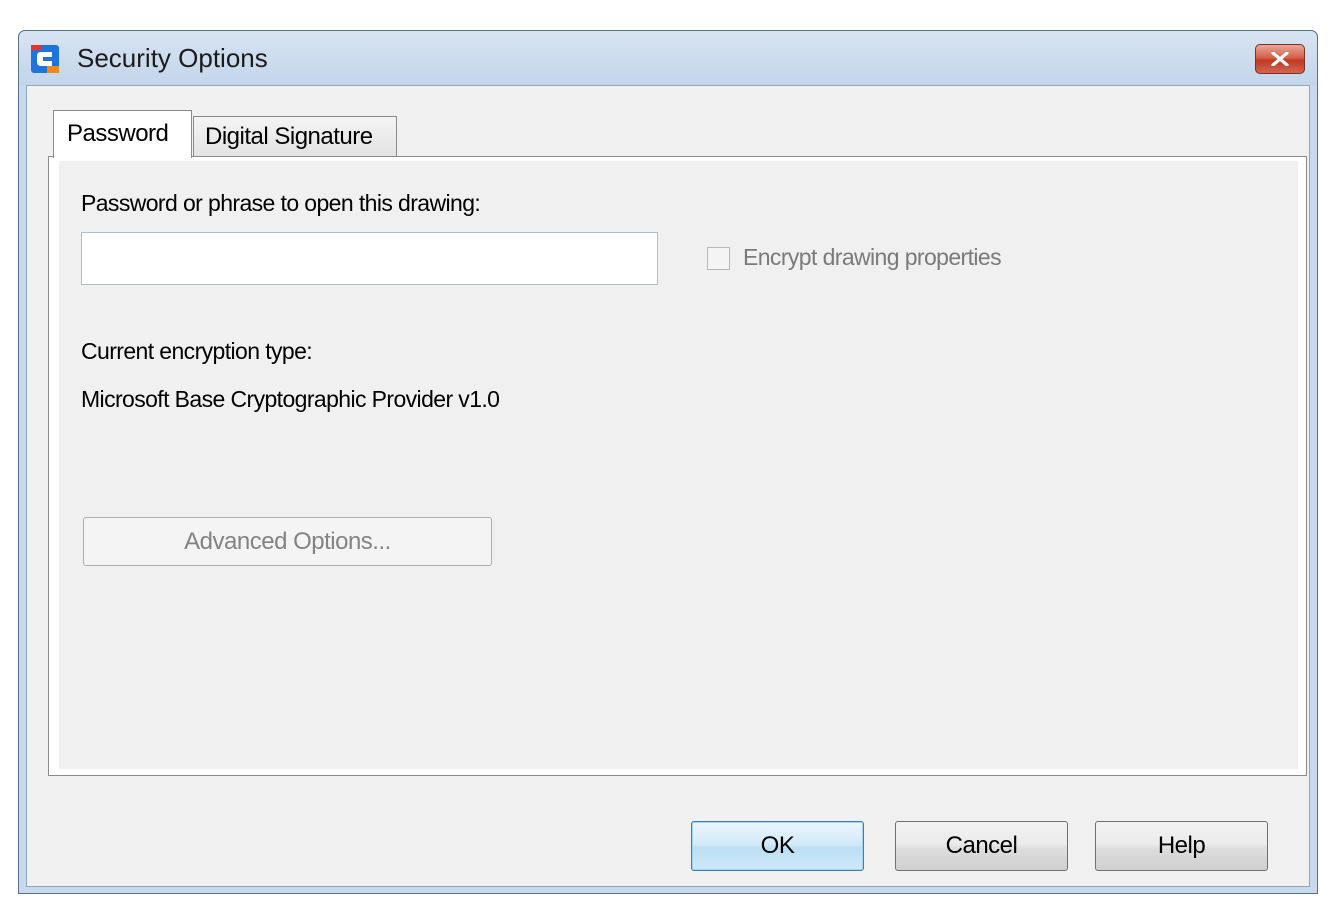 The width and height of the screenshot is (1333, 904). Describe the element at coordinates (289, 136) in the screenshot. I see `tab-digital-signature-label: Digital Signature` at that location.